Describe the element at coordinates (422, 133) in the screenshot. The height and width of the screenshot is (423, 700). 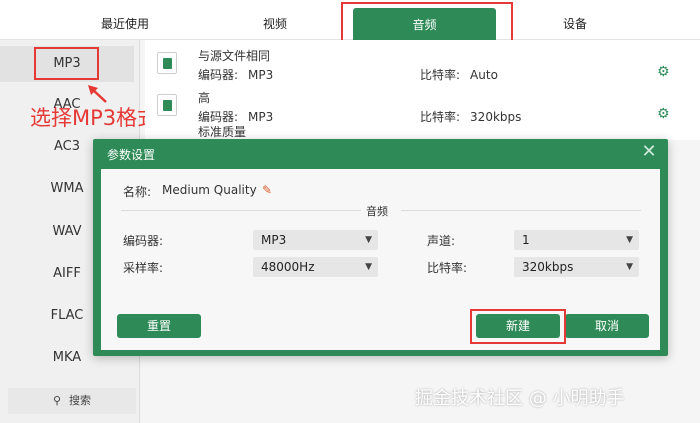
I see `preset-row: 标准质量` at that location.